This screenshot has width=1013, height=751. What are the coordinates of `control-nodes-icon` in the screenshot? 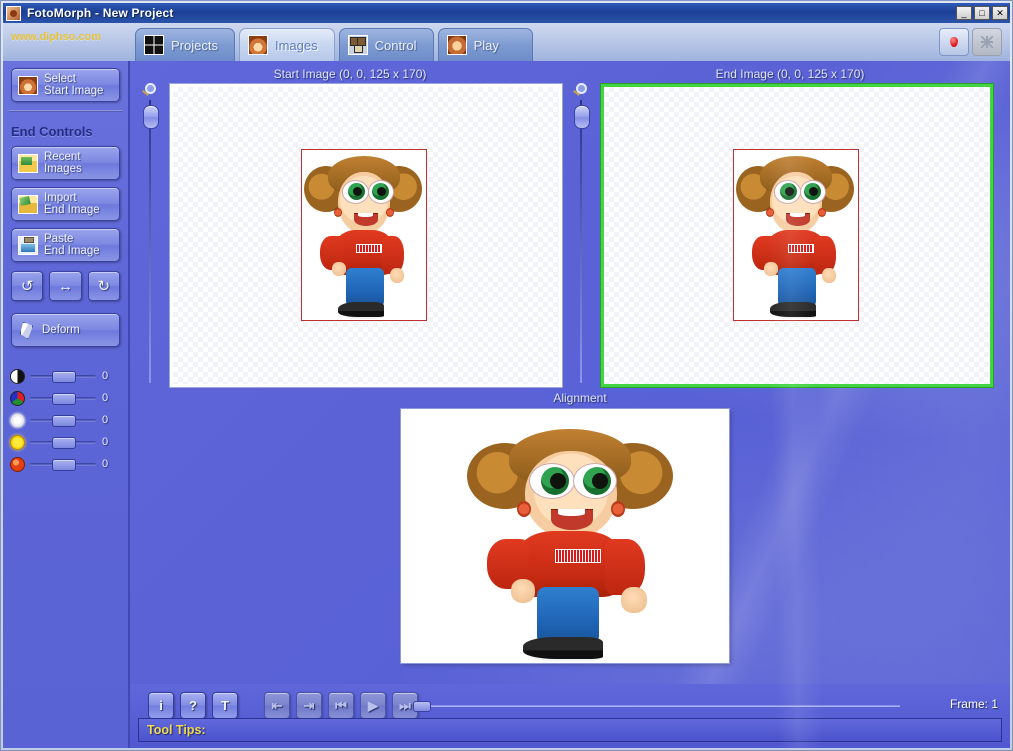 It's located at (357, 45).